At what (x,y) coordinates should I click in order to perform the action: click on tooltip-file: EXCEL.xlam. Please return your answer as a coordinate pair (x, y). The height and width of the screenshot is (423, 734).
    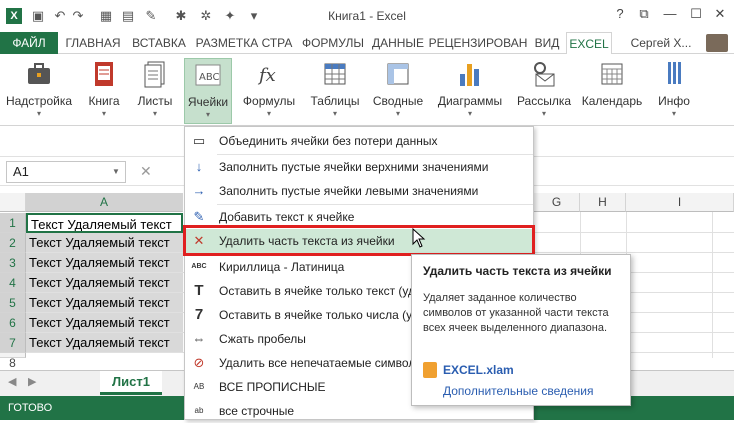
    Looking at the image, I should click on (478, 370).